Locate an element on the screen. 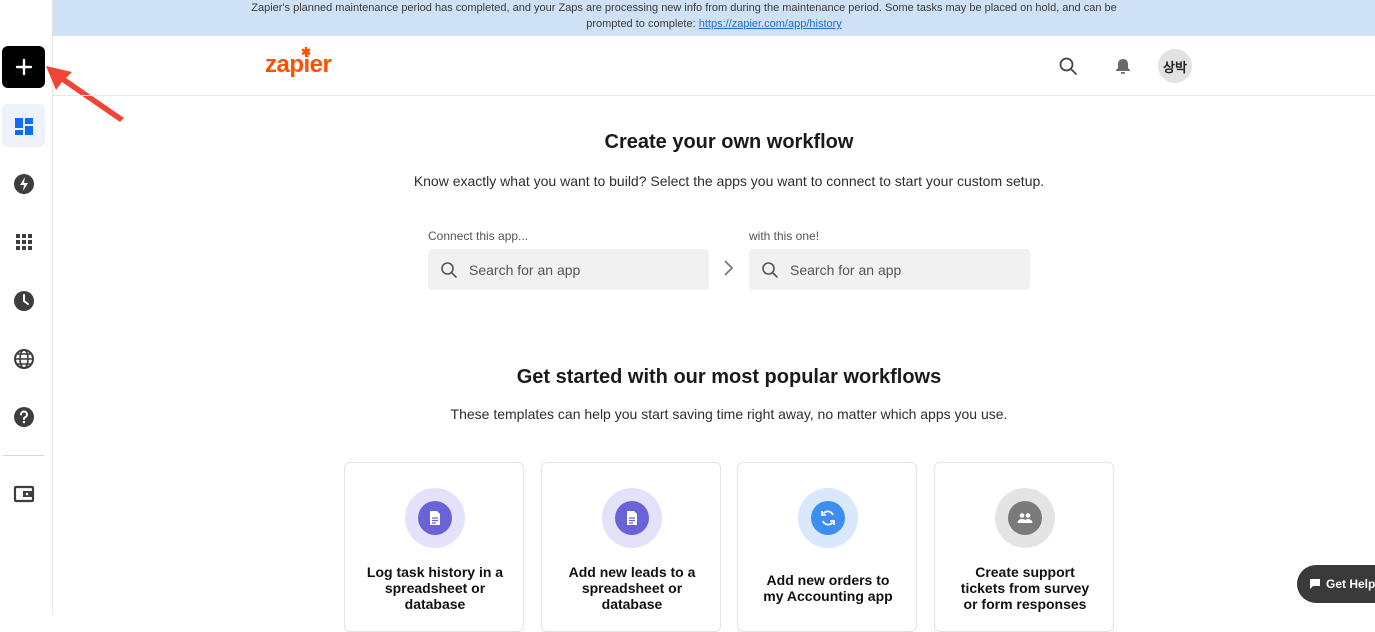 Image resolution: width=1375 pixels, height=632 pixels. bell-icon is located at coordinates (1123, 66).